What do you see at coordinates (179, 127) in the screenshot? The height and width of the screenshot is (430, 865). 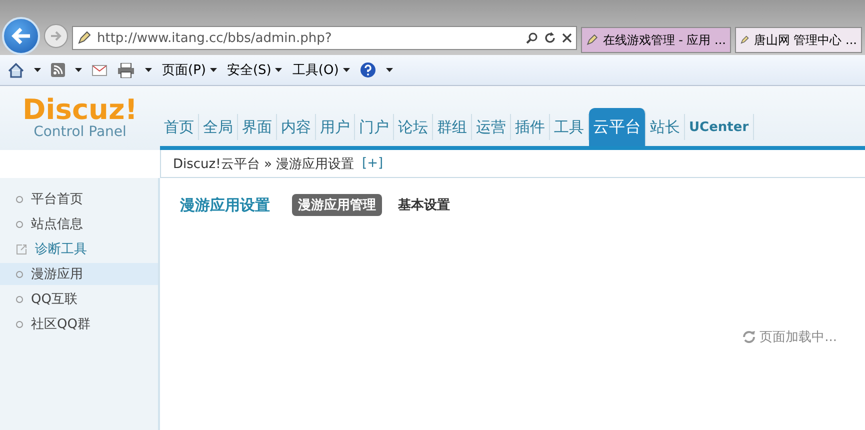 I see `nav-tab: 首页` at bounding box center [179, 127].